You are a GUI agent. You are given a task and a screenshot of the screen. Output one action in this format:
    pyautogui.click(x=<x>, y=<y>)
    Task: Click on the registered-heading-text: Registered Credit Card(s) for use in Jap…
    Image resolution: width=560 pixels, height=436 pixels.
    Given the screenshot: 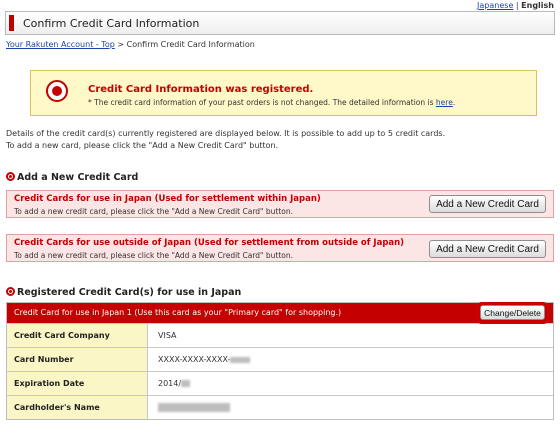 What is the action you would take?
    pyautogui.click(x=129, y=292)
    